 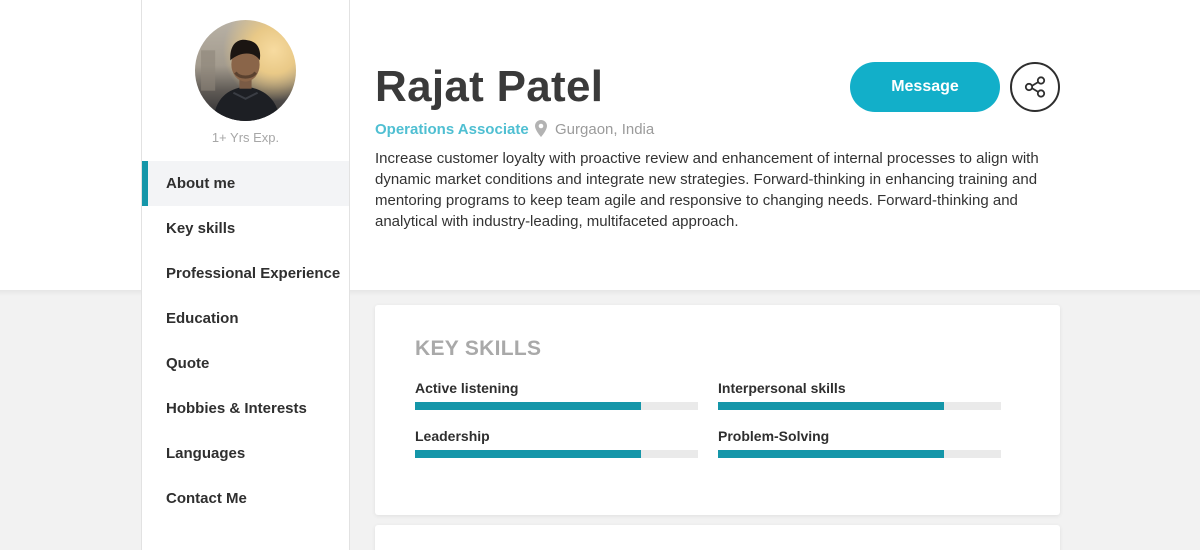 What do you see at coordinates (245, 498) in the screenshot?
I see `sidebar-item-contact-me: Contact Me` at bounding box center [245, 498].